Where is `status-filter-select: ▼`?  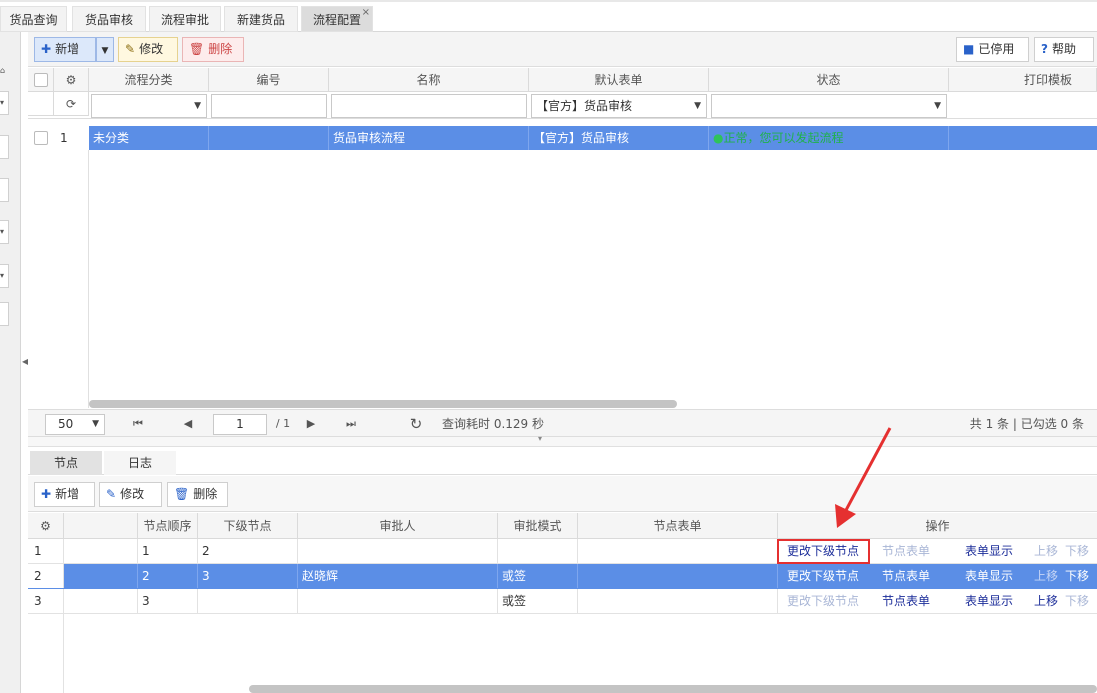 status-filter-select: ▼ is located at coordinates (829, 106).